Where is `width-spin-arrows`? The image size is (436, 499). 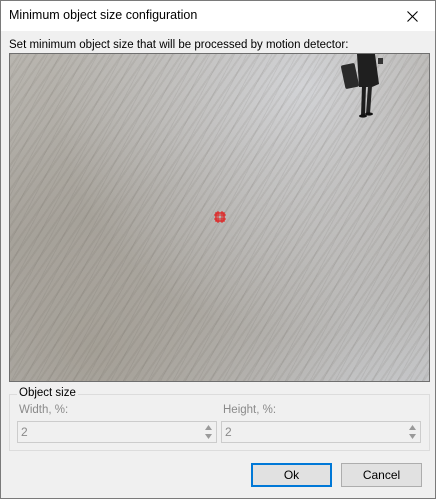
width-spin-arrows is located at coordinates (208, 432).